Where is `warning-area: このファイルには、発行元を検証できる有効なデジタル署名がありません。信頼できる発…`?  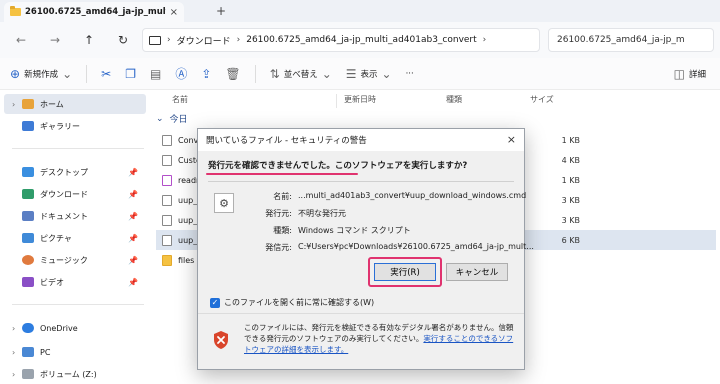 warning-area: このファイルには、発行元を検証できる有効なデジタル署名がありません。信頼できる発… is located at coordinates (361, 341).